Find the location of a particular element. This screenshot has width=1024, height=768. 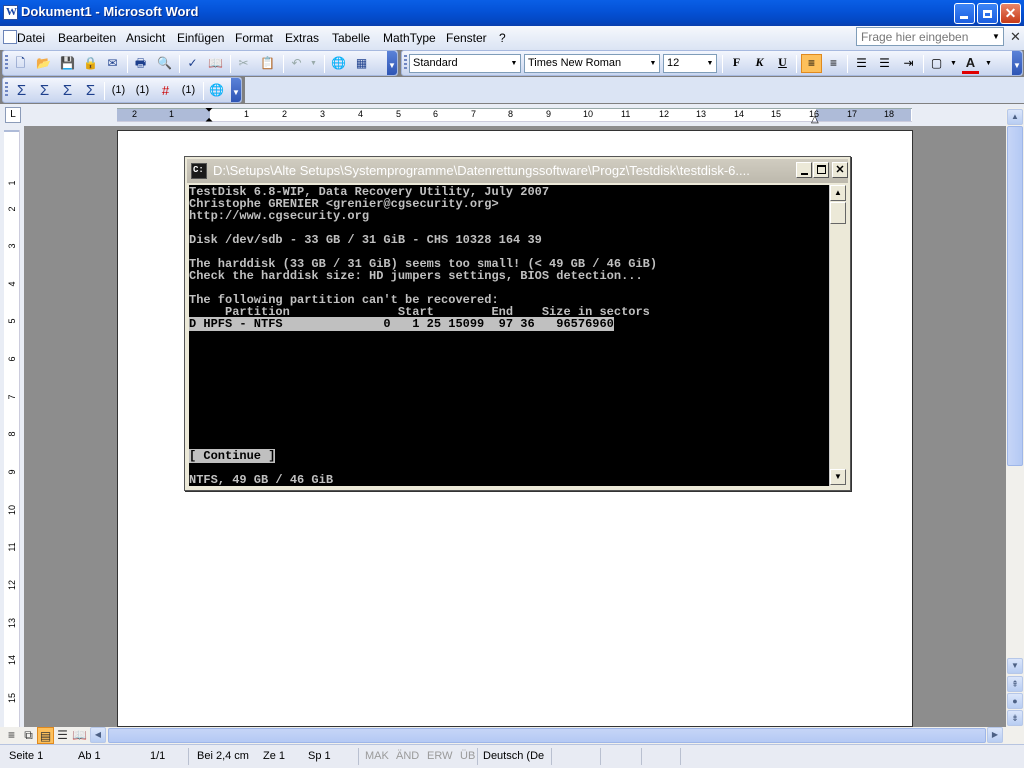

console-close-button: ✕ is located at coordinates (840, 170).